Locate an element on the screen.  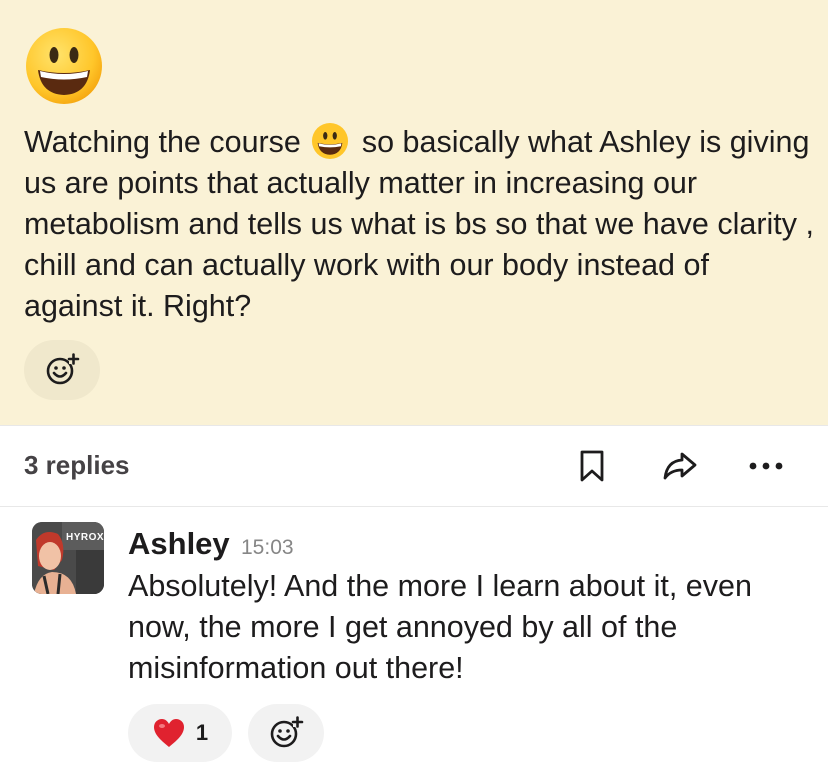
reply-author: Ashley is located at coordinates (179, 544).